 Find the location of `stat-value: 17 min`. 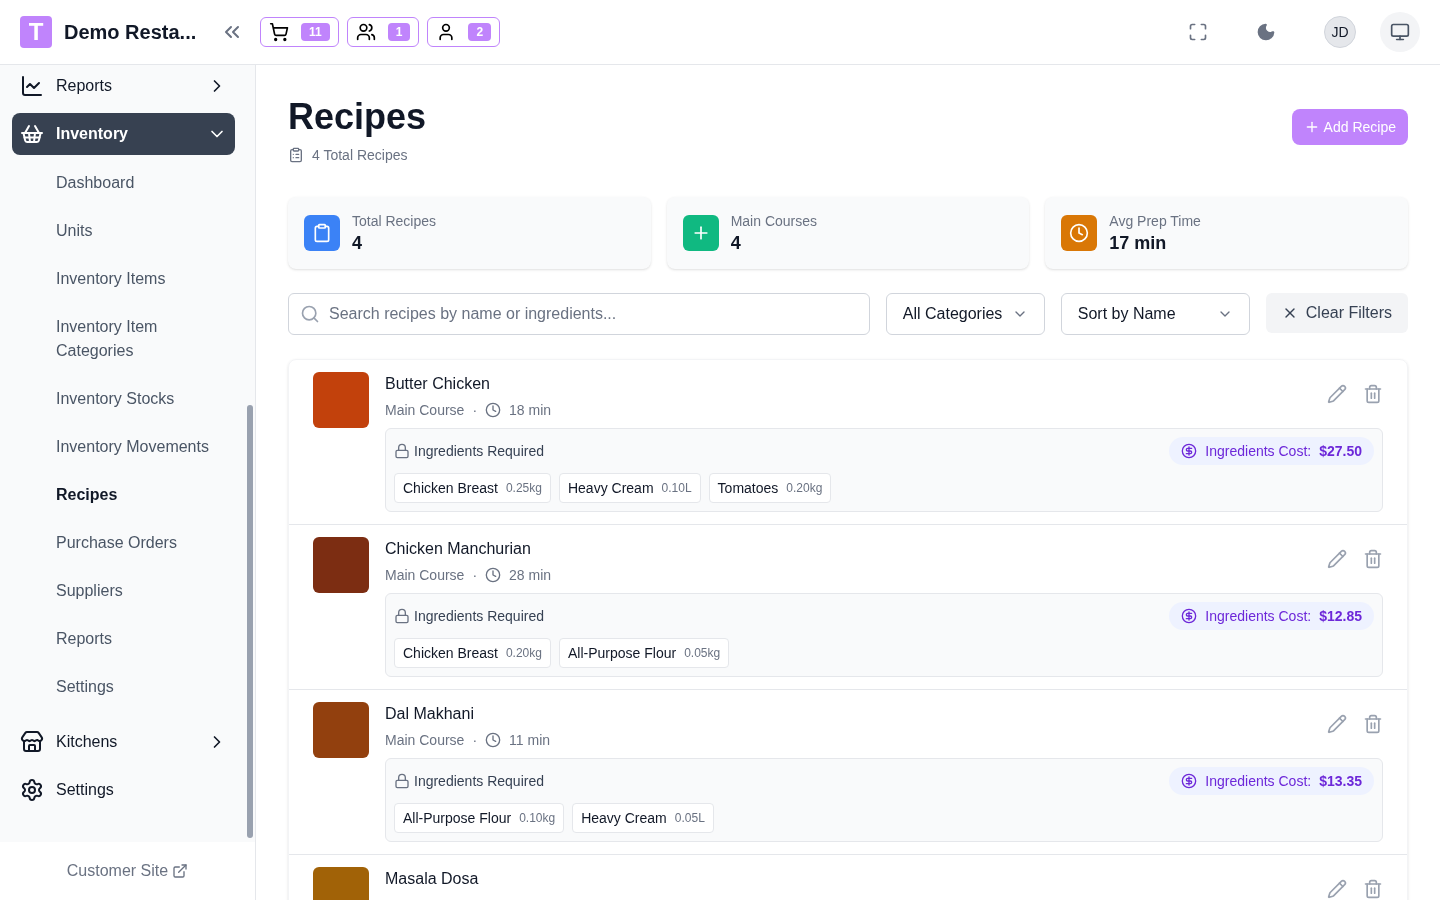

stat-value: 17 min is located at coordinates (1138, 243).